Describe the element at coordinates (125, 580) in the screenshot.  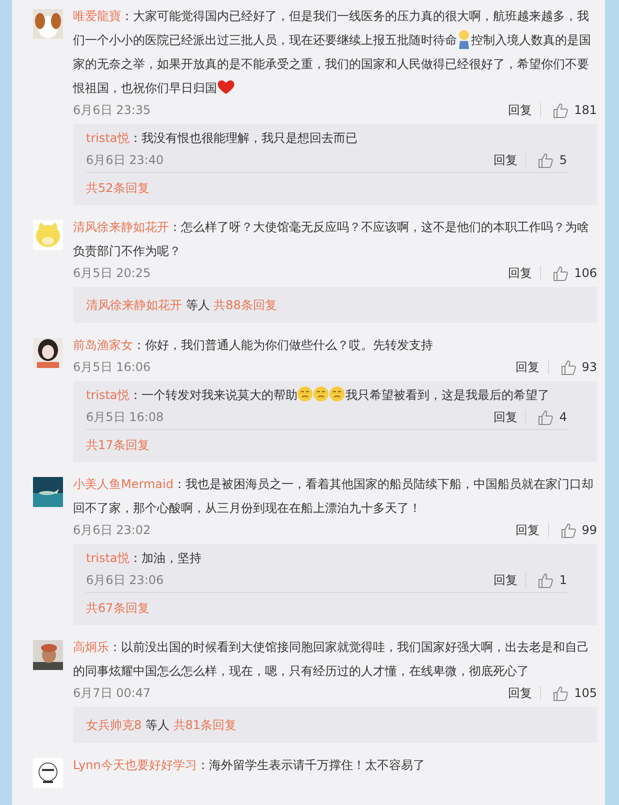
I see `comment-time: 6月6日 23:06` at that location.